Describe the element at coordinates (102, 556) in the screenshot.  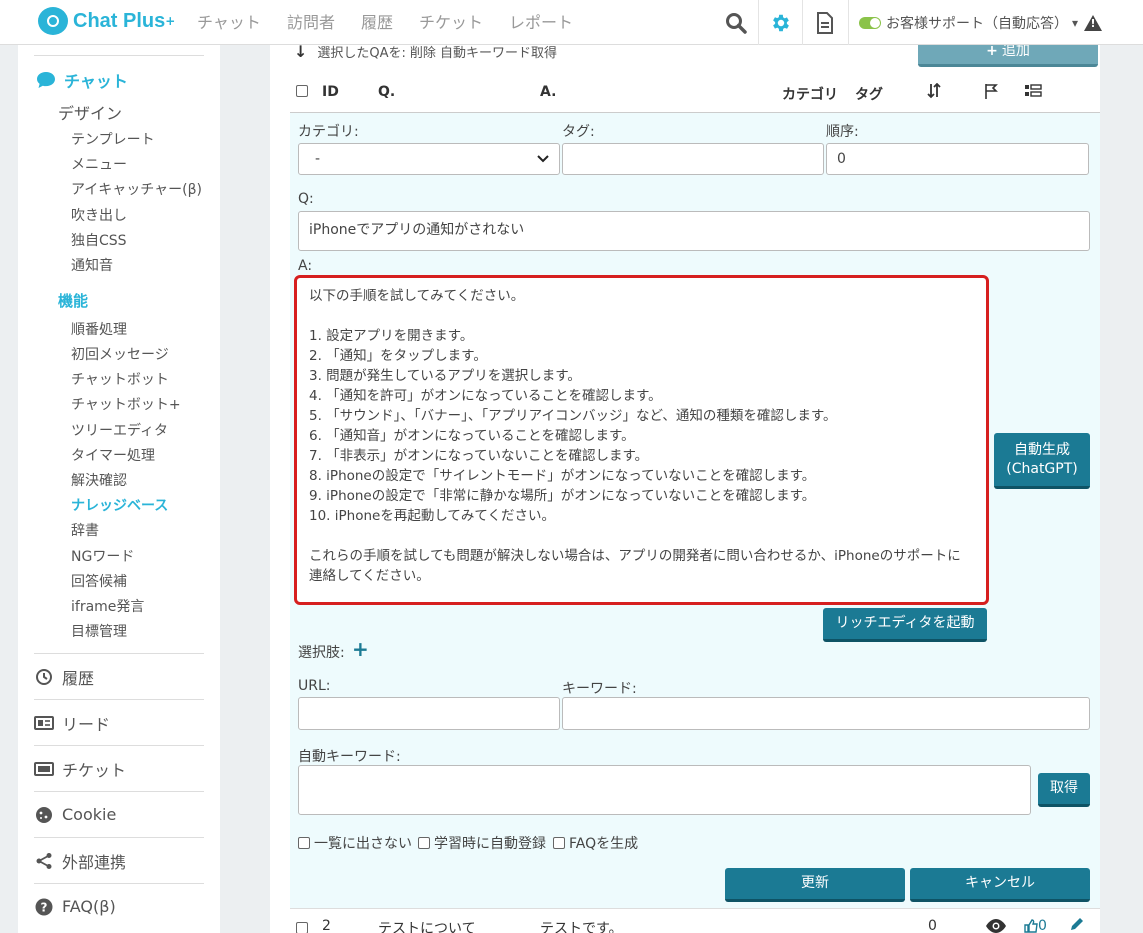
I see `sidebar-item-ng-word: NGワード` at that location.